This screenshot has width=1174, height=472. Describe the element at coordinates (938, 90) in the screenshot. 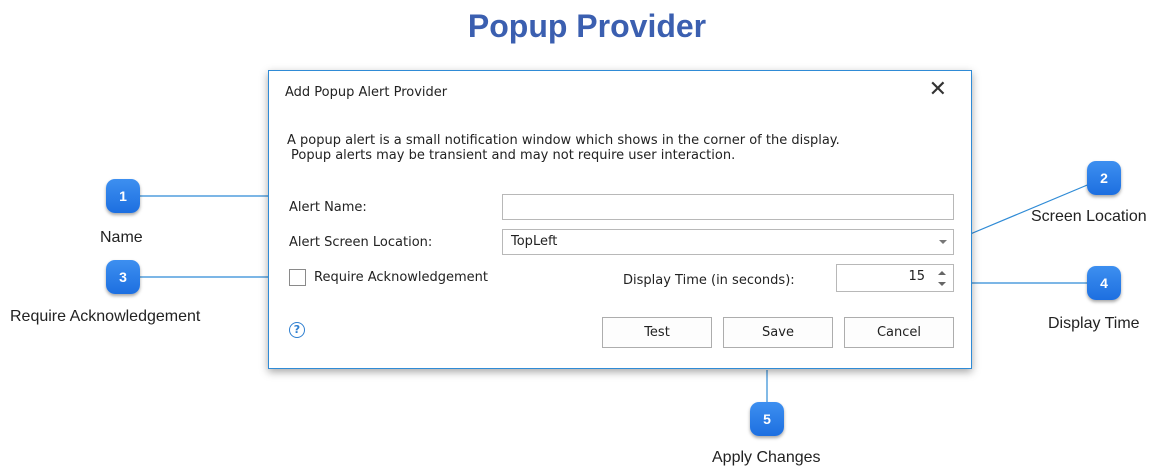

I see `close-icon: ✕` at that location.